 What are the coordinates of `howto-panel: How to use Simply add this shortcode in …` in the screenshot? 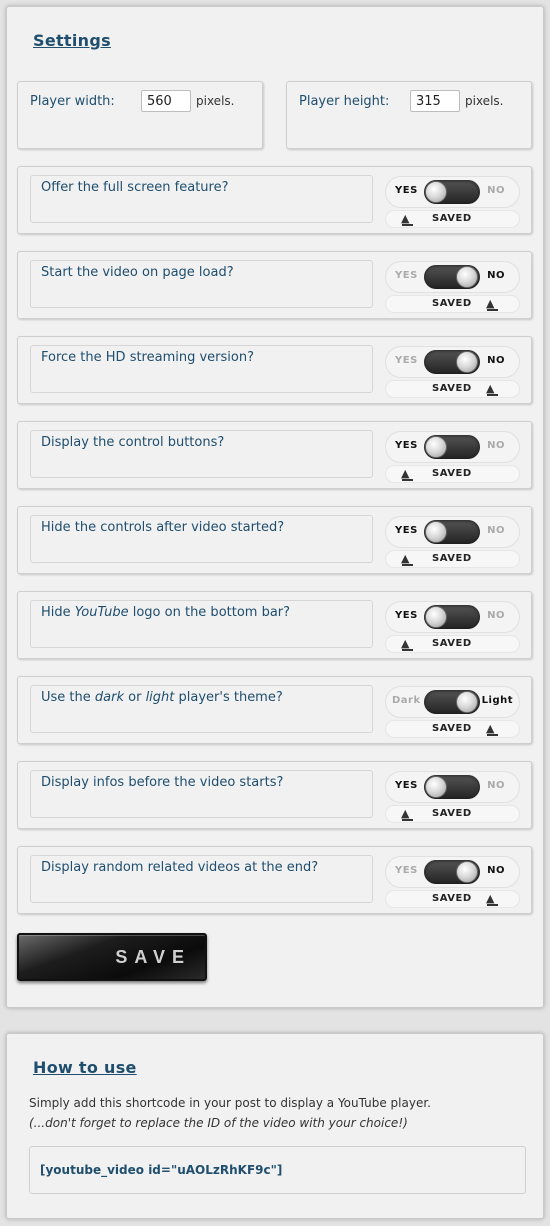 It's located at (275, 1126).